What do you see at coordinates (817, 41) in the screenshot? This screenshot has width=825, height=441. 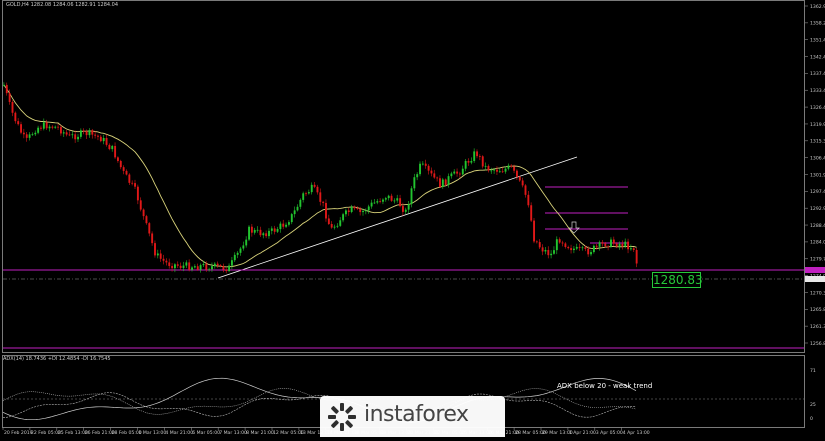 I see `price-tick-label: 1351.40` at bounding box center [817, 41].